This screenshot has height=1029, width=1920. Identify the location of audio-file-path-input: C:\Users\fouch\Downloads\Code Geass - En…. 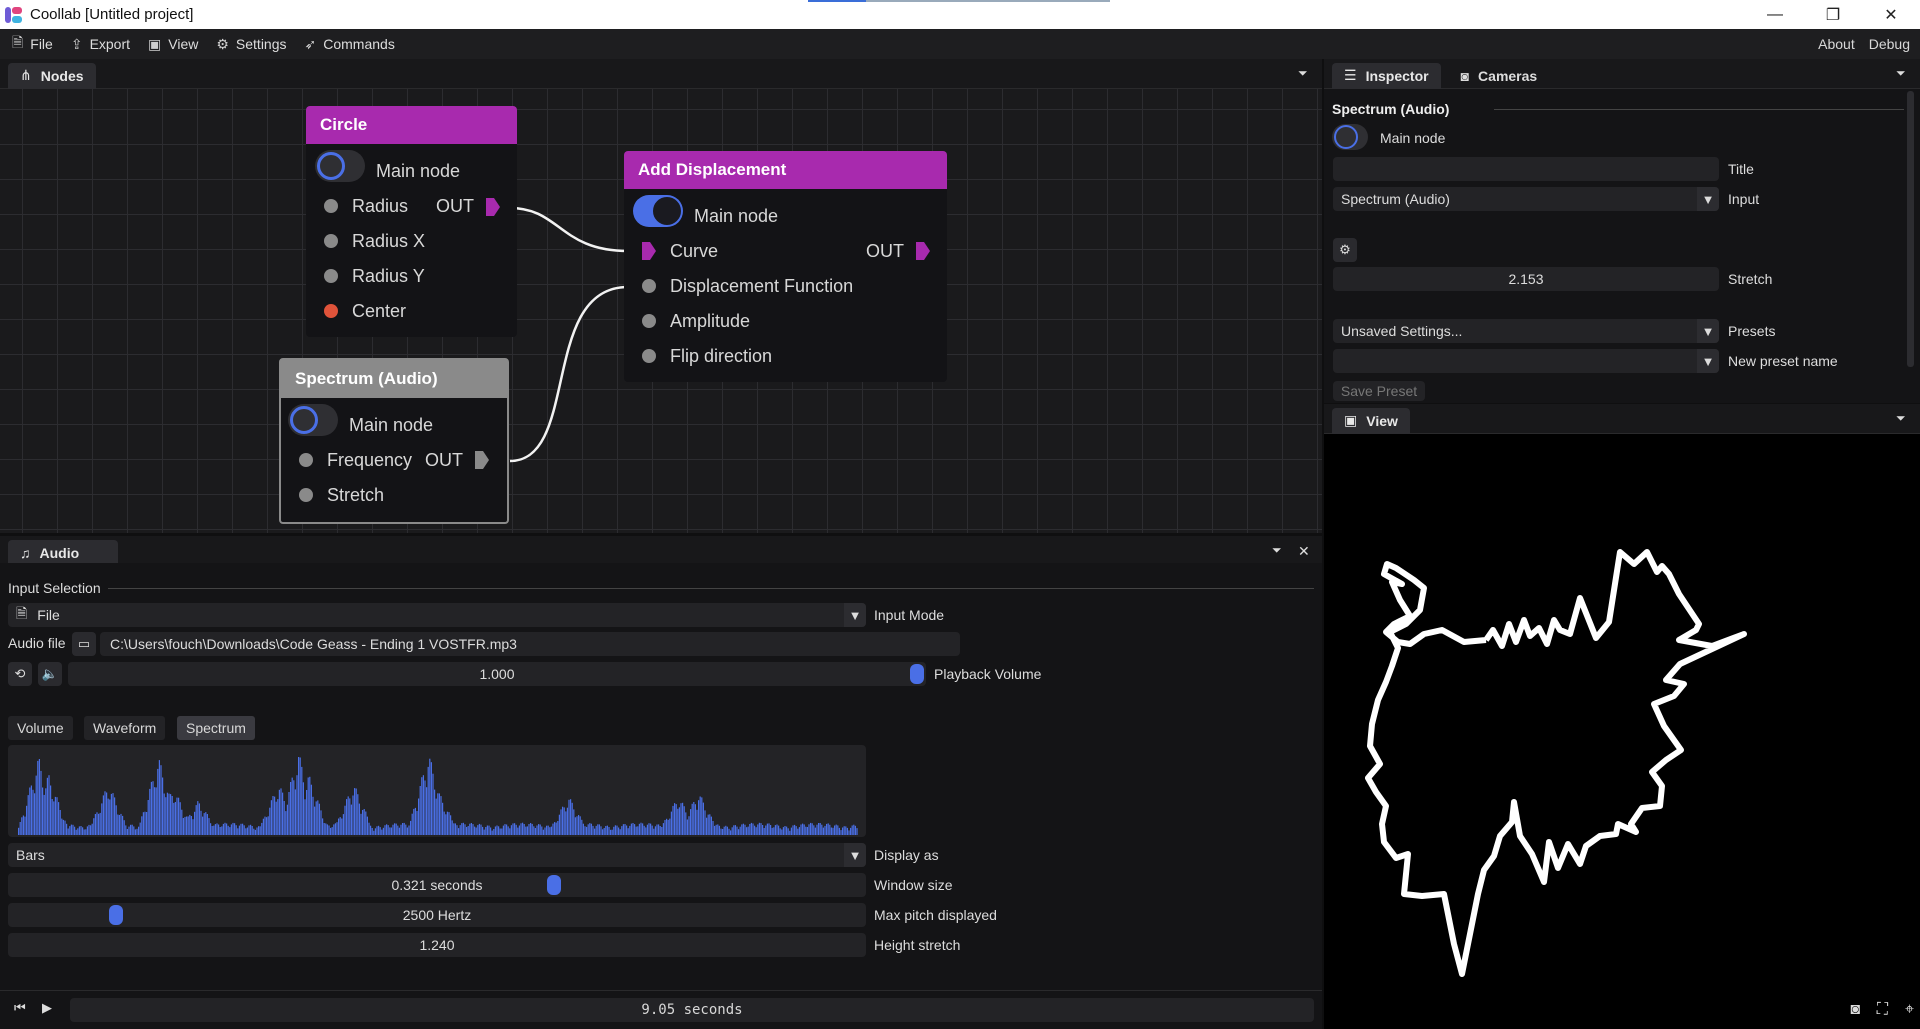
(530, 644).